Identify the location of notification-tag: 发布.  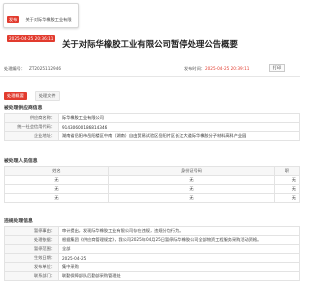
(13, 19).